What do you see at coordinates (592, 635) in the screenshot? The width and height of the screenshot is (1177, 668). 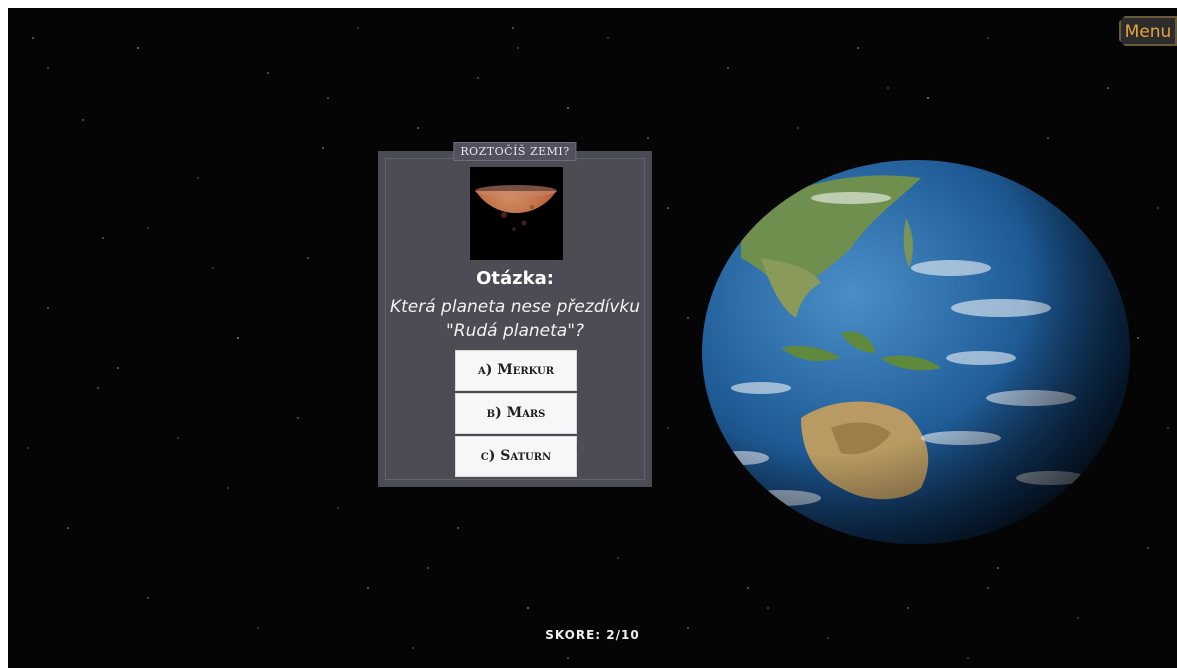 I see `score-display: SKORE: 2/10` at bounding box center [592, 635].